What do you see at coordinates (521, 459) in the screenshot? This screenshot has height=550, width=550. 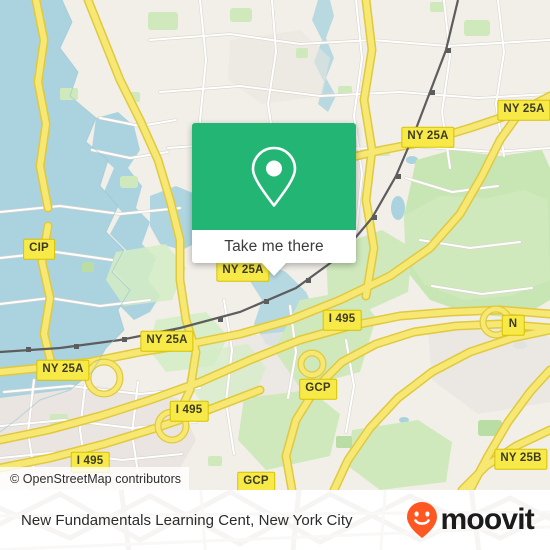 I see `road-shield: NY 25B` at bounding box center [521, 459].